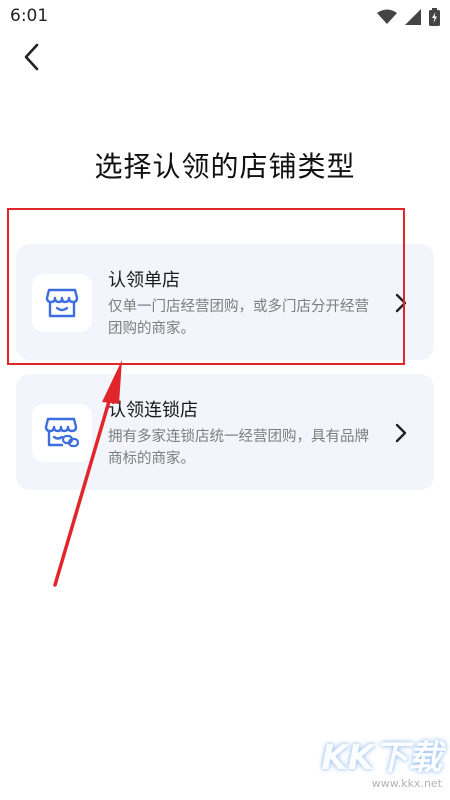  I want to click on back-button, so click(33, 57).